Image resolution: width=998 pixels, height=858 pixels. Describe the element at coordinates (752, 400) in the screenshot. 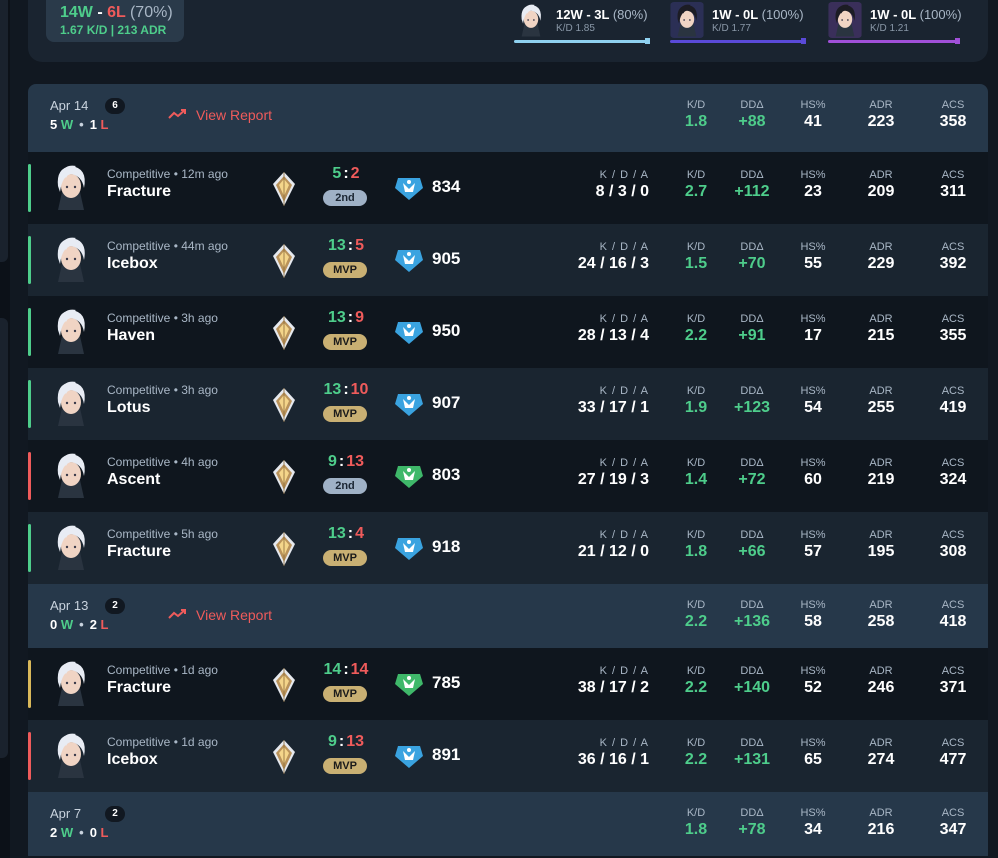

I see `stat-dd: DDΔ +123` at that location.